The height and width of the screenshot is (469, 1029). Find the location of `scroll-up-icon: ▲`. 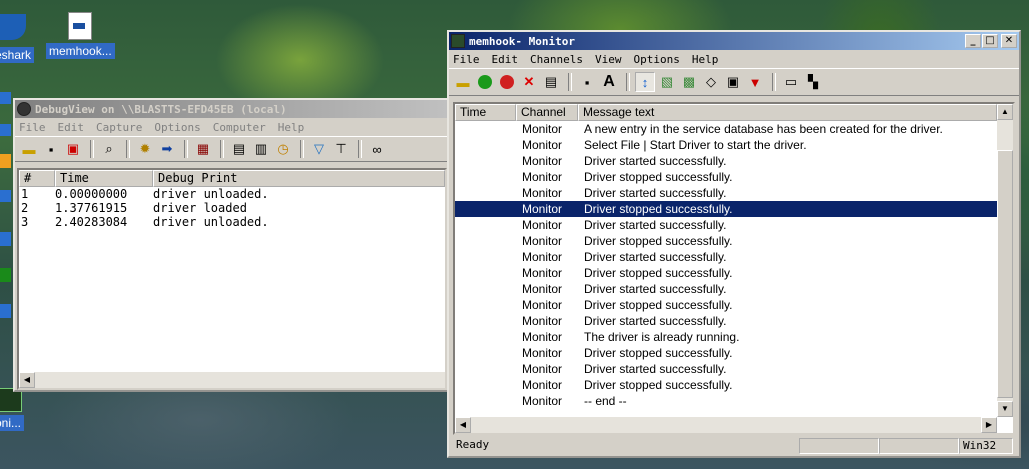

scroll-up-icon: ▲ is located at coordinates (1005, 112).